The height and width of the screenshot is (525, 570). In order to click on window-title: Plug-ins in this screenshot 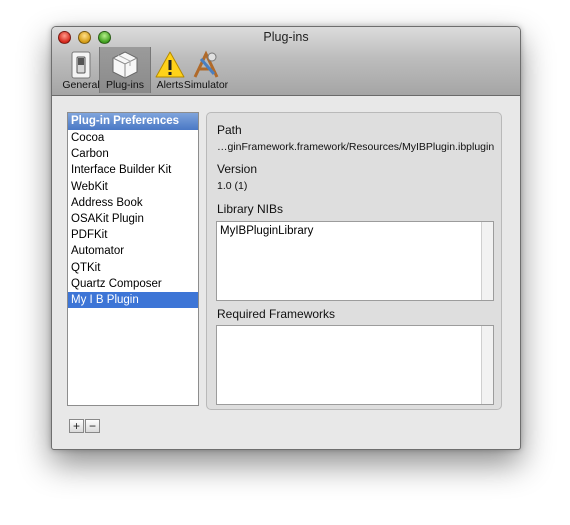, I will do `click(286, 37)`.